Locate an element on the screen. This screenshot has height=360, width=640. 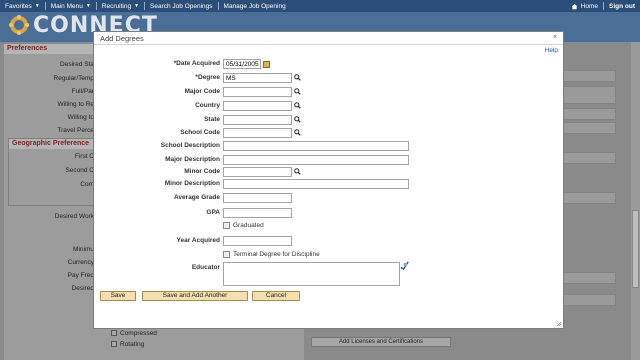
minor-code-label: Minor Code is located at coordinates (202, 171).